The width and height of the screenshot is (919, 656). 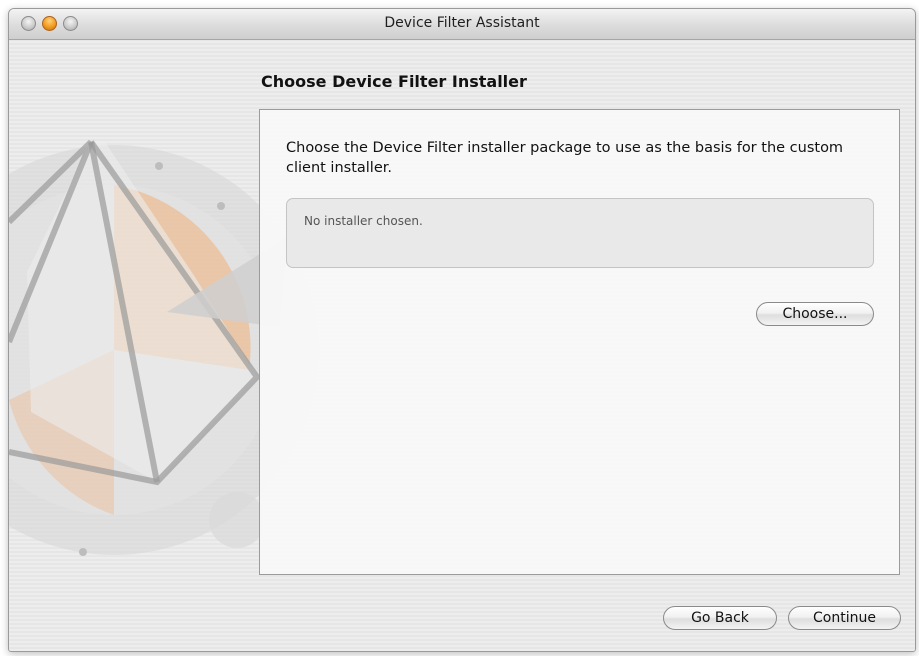 I want to click on step-title: Choose Device Filter Installer, so click(x=394, y=81).